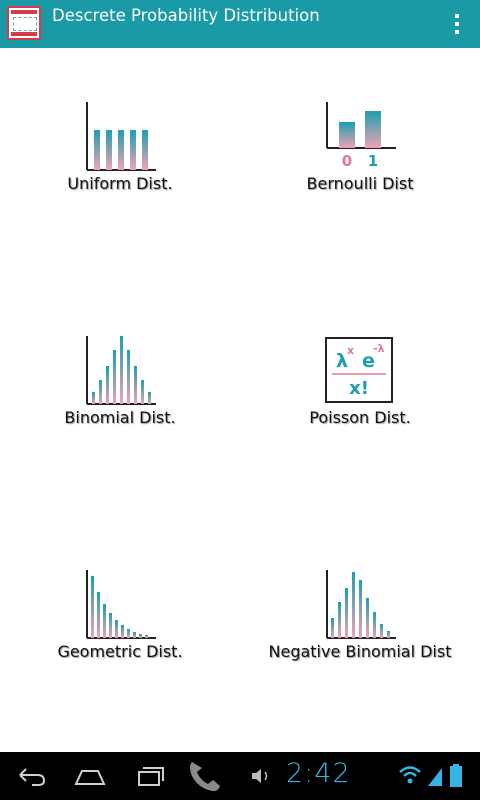 This screenshot has height=800, width=480. Describe the element at coordinates (204, 776) in the screenshot. I see `phone-icon` at that location.